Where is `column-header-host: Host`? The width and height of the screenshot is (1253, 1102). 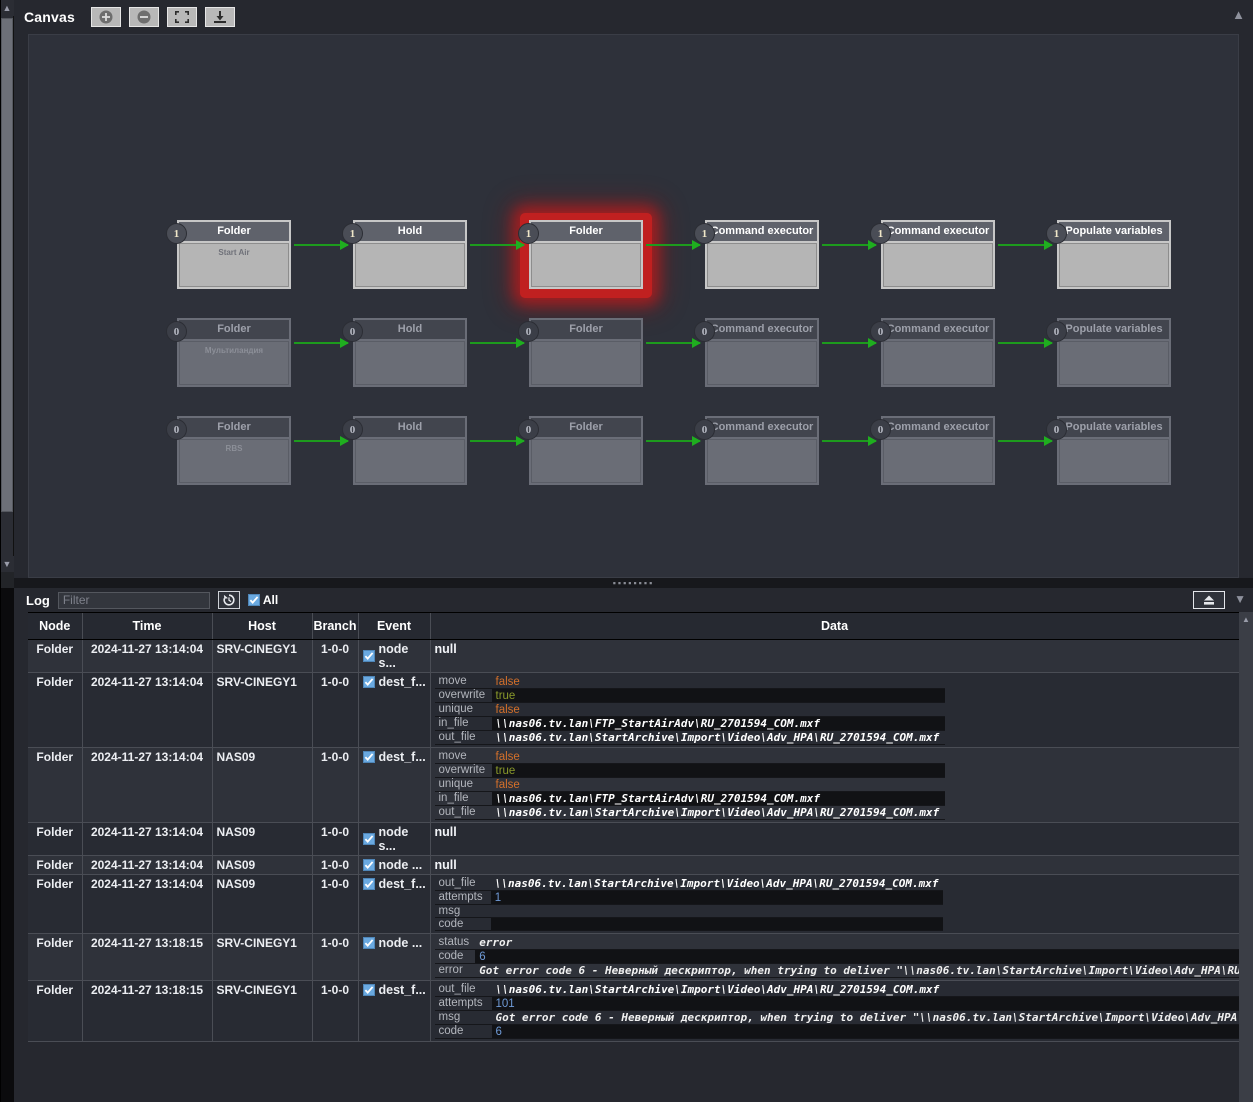 column-header-host: Host is located at coordinates (262, 626).